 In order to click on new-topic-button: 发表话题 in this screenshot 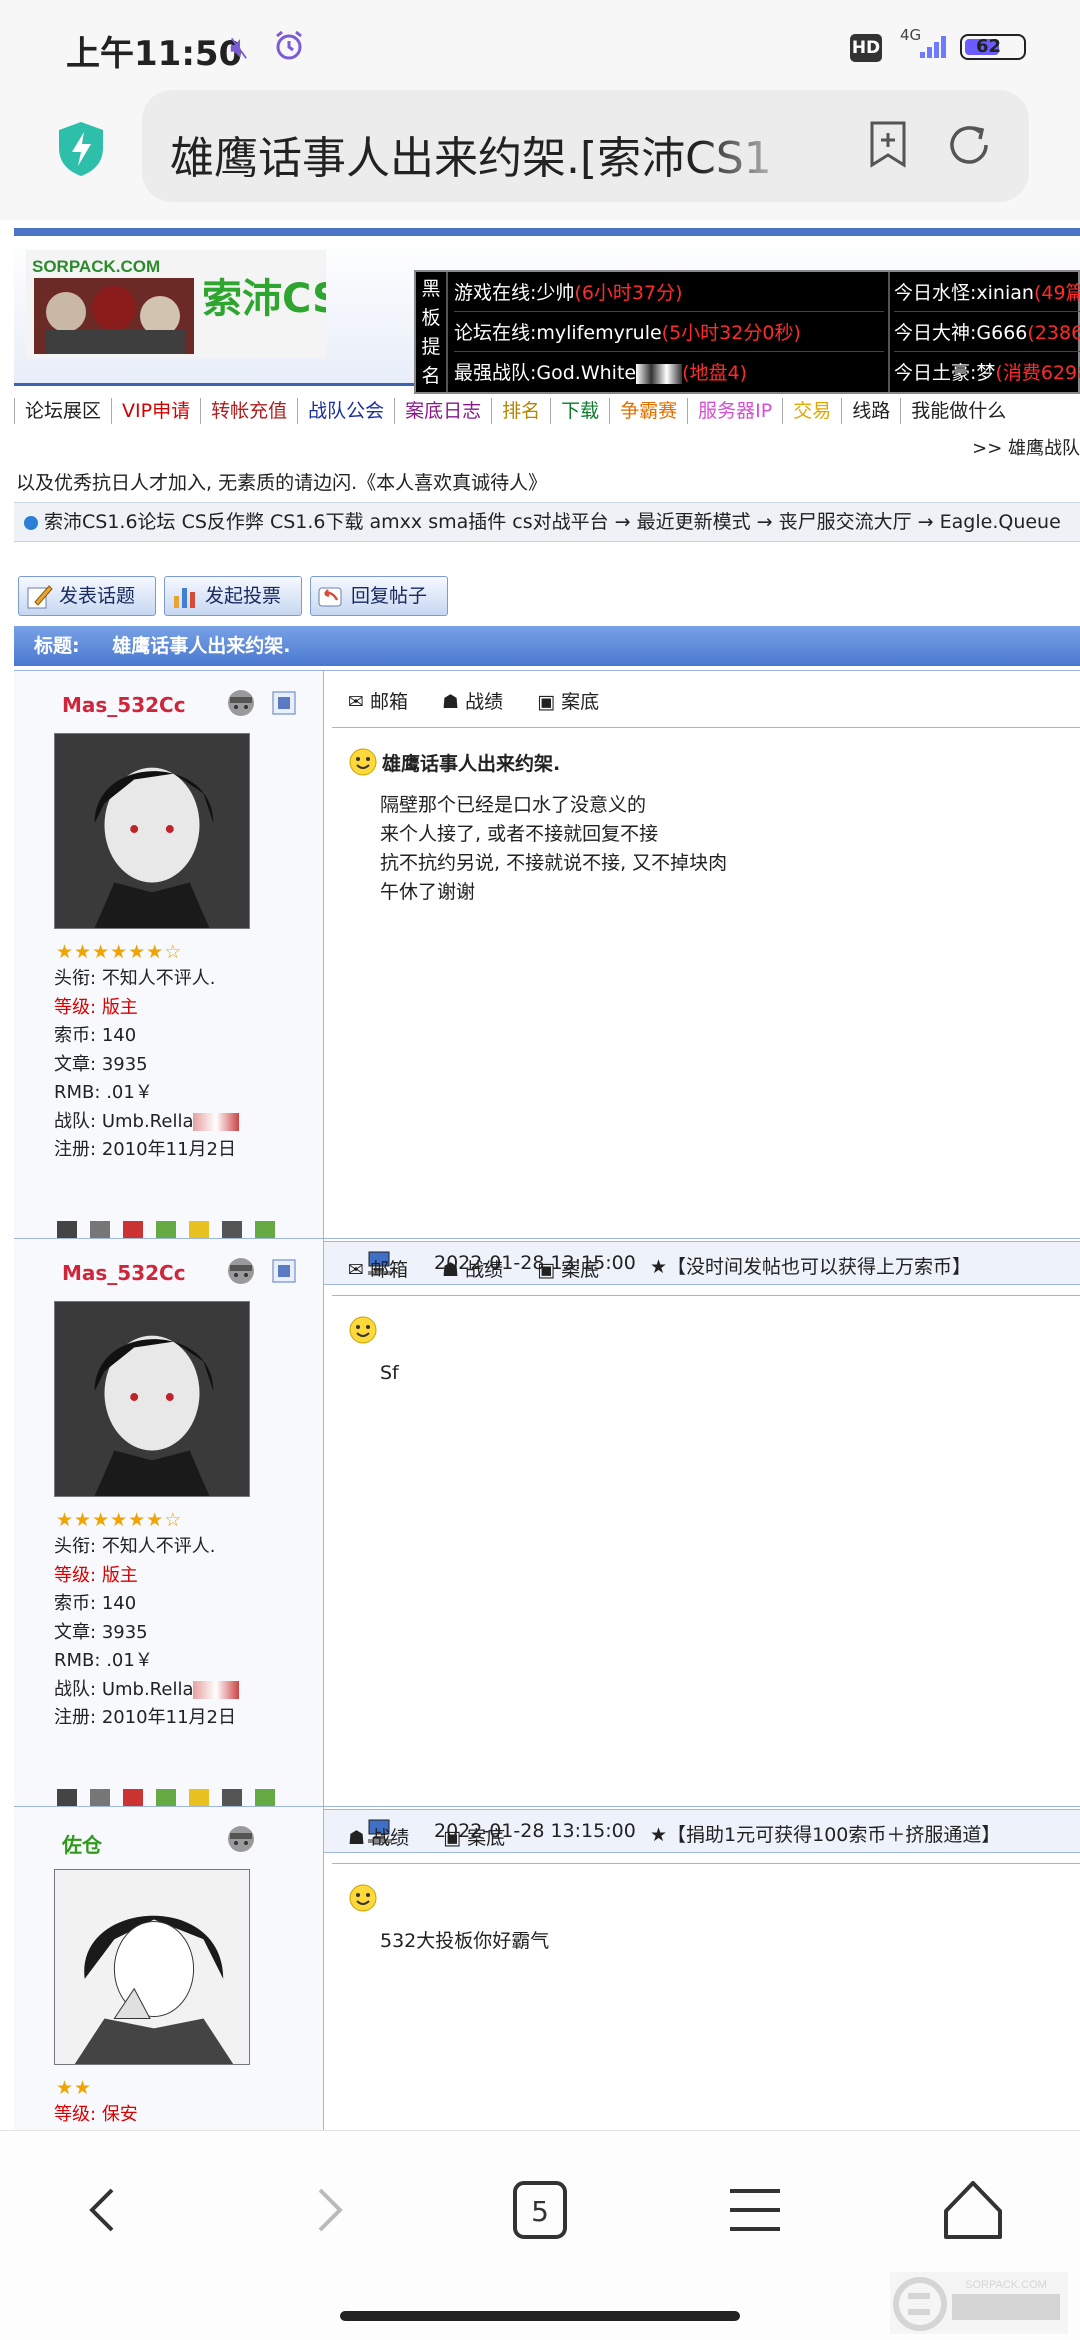, I will do `click(87, 596)`.